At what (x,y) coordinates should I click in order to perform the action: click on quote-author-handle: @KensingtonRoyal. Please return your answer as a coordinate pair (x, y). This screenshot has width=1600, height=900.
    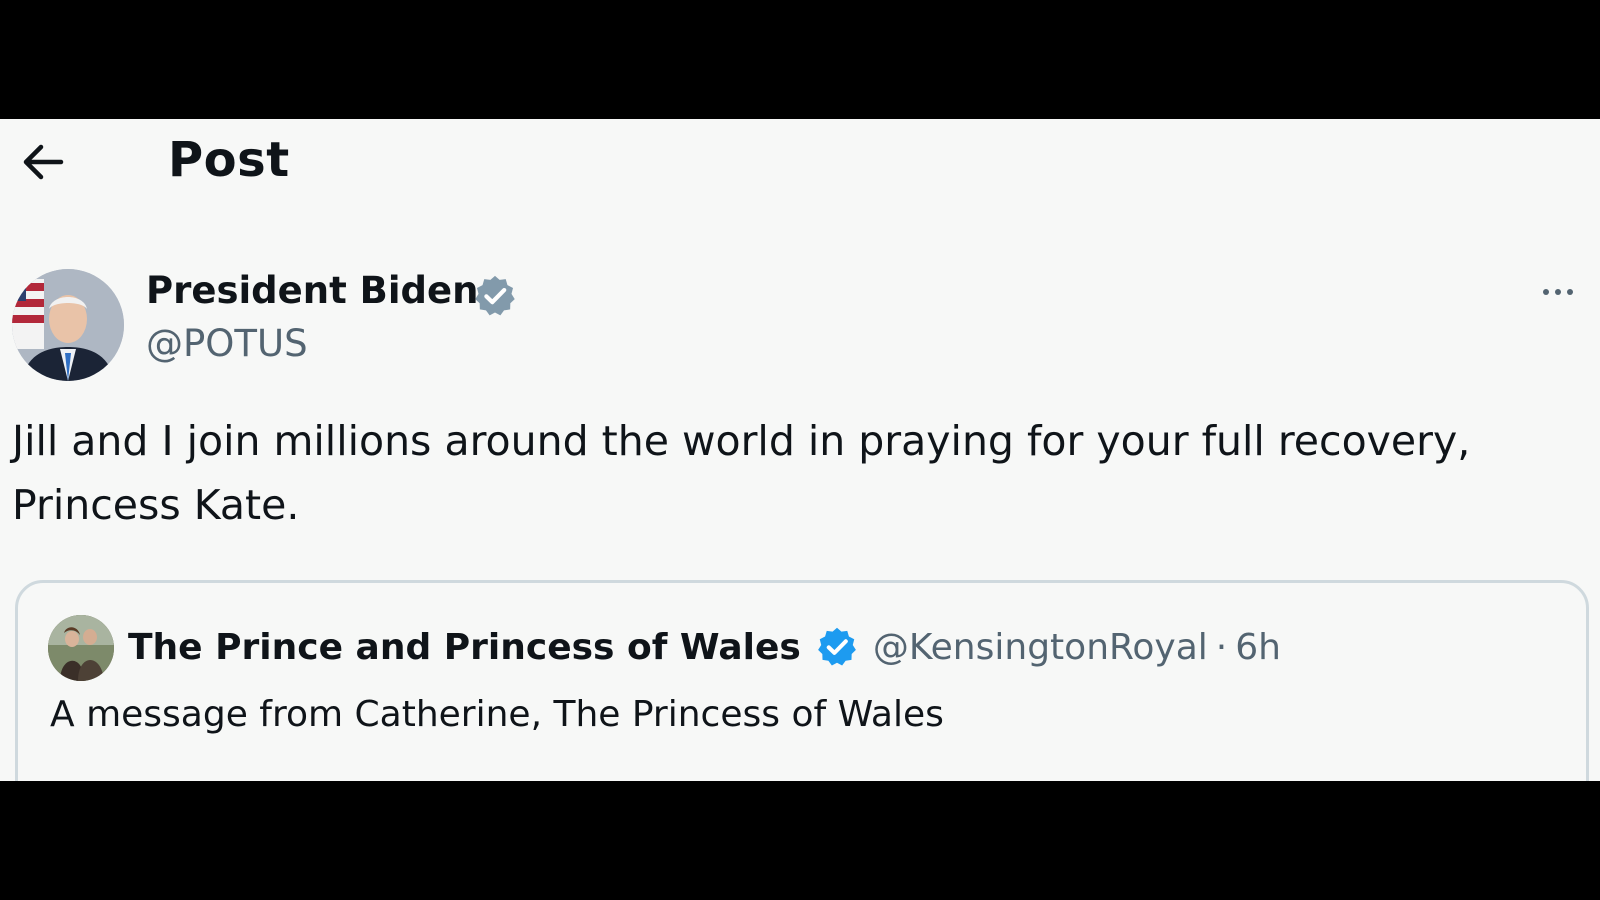
    Looking at the image, I should click on (1040, 647).